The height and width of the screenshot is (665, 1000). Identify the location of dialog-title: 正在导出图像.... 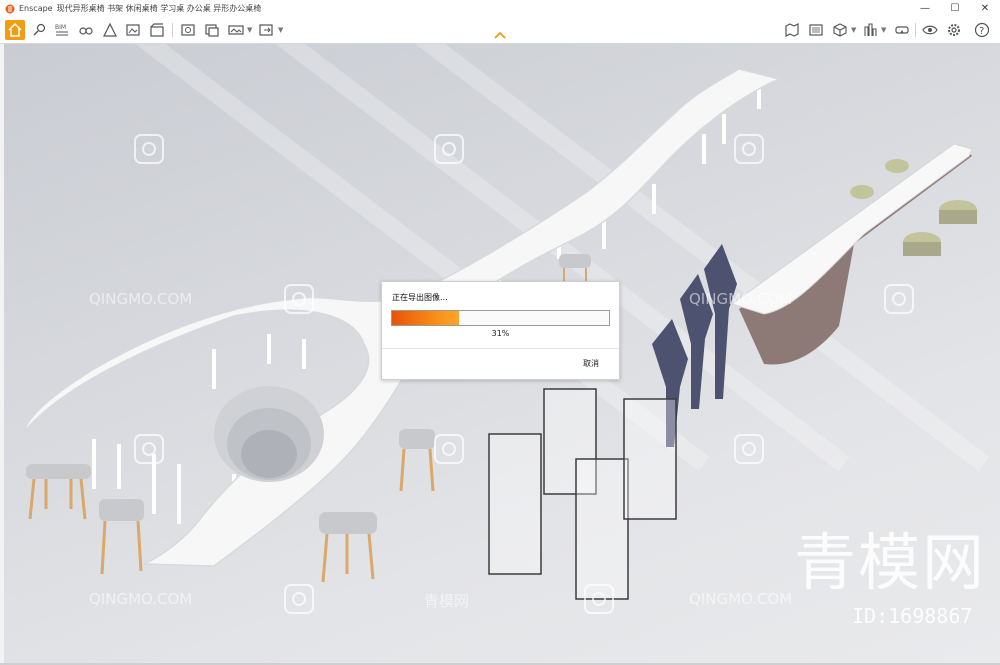
(420, 297).